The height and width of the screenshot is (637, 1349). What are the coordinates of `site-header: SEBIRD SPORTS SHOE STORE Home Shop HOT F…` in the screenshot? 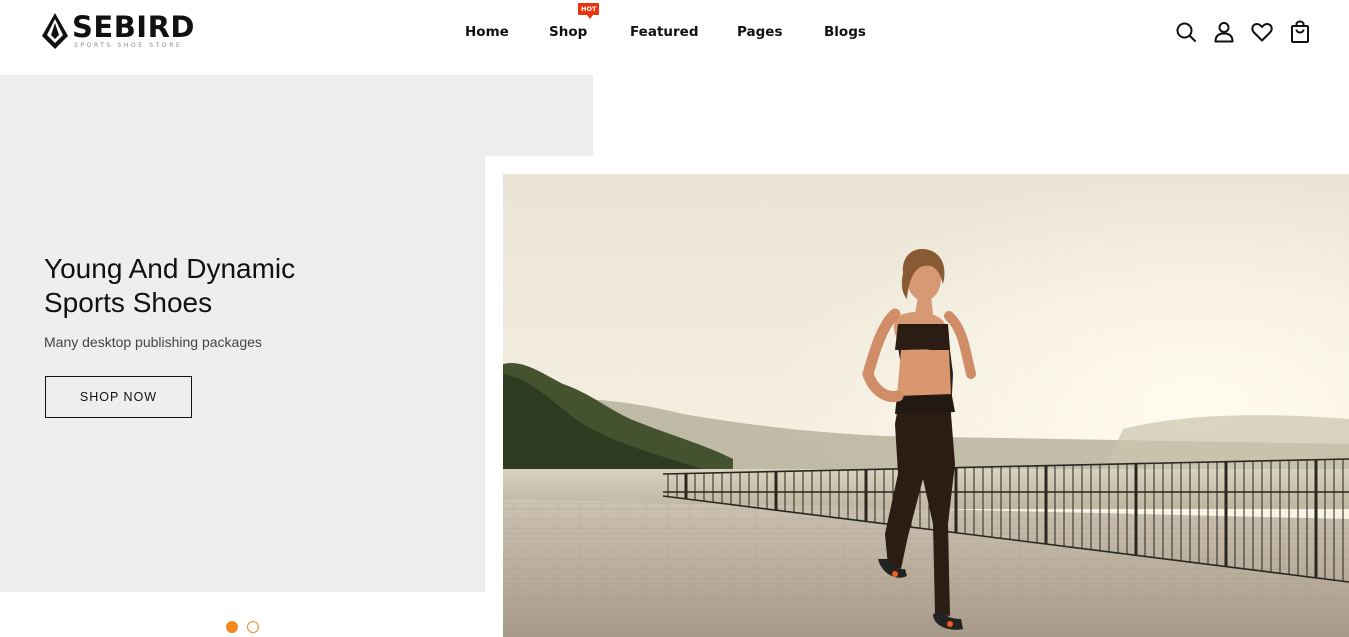 It's located at (674, 37).